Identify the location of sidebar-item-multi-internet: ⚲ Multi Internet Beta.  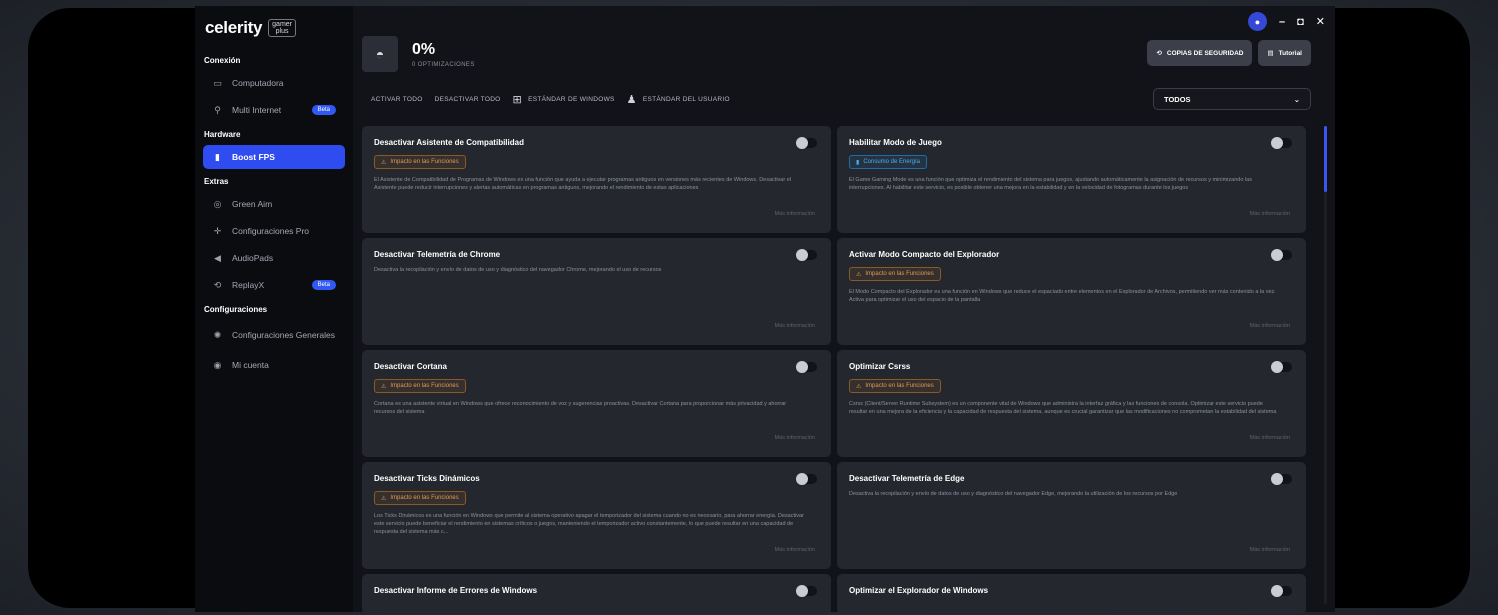
(274, 110).